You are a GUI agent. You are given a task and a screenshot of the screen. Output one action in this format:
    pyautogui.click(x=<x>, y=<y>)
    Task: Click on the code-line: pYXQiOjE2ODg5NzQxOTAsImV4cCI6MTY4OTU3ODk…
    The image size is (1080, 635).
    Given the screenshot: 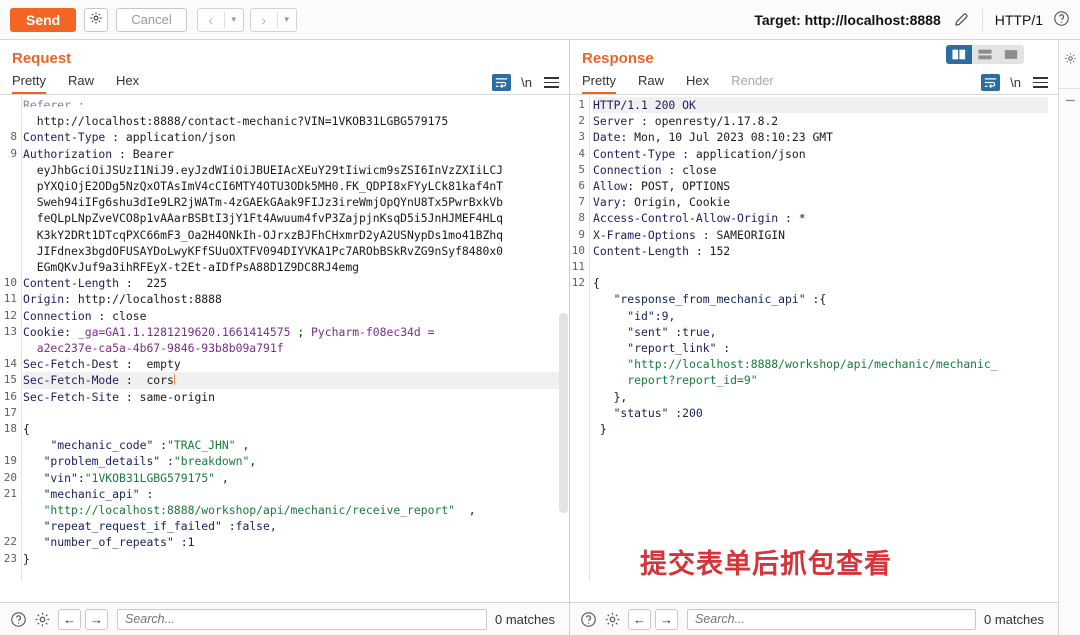 What is the action you would take?
    pyautogui.click(x=291, y=186)
    